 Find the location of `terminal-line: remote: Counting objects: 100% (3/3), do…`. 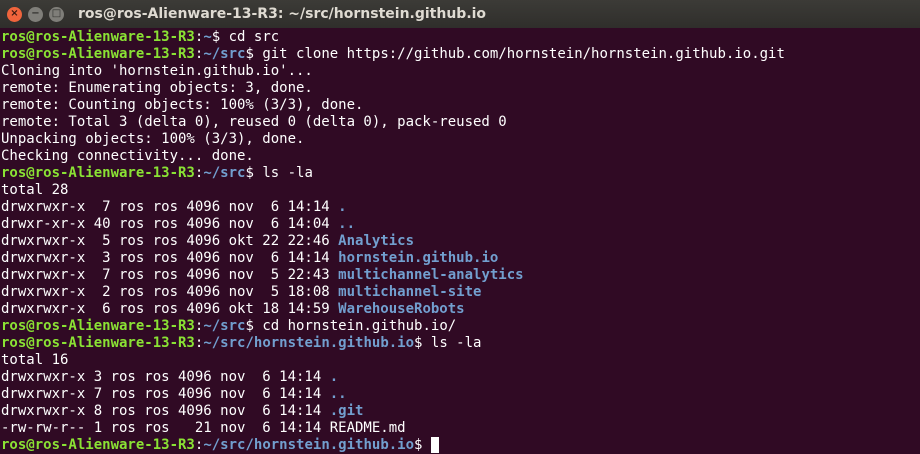

terminal-line: remote: Counting objects: 100% (3/3), do… is located at coordinates (460, 105).